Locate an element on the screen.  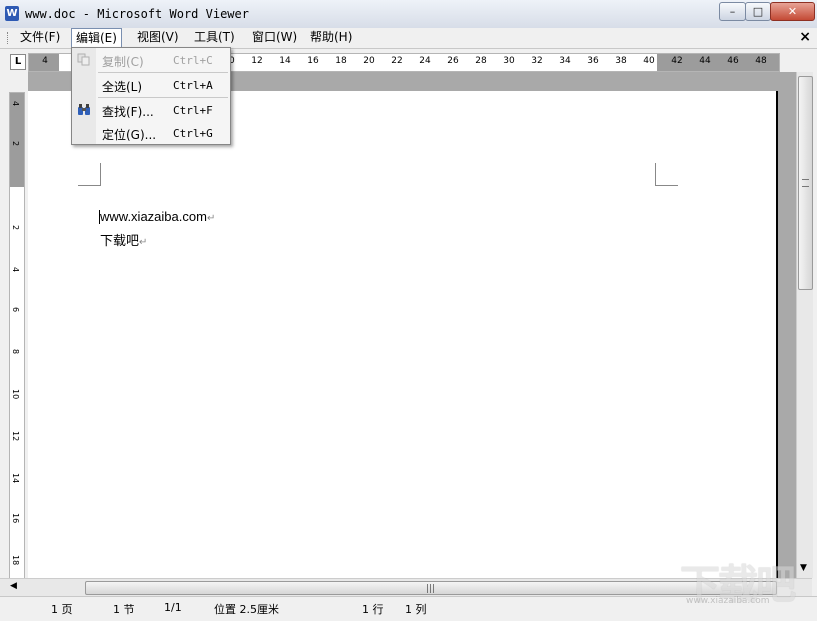
copy-label: 复制(C) is located at coordinates (123, 62).